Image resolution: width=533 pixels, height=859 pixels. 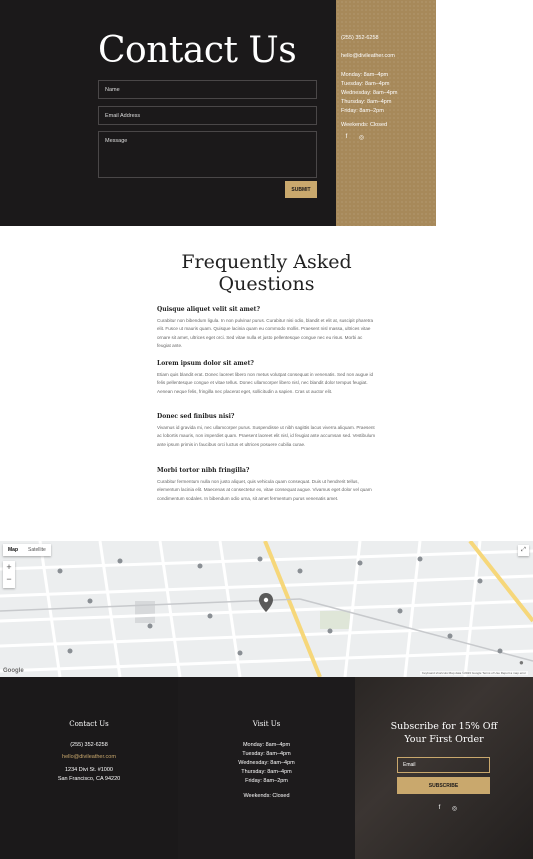 I want to click on subscribe-title: Subscribe for 15% Off Your First Order, so click(x=444, y=733).